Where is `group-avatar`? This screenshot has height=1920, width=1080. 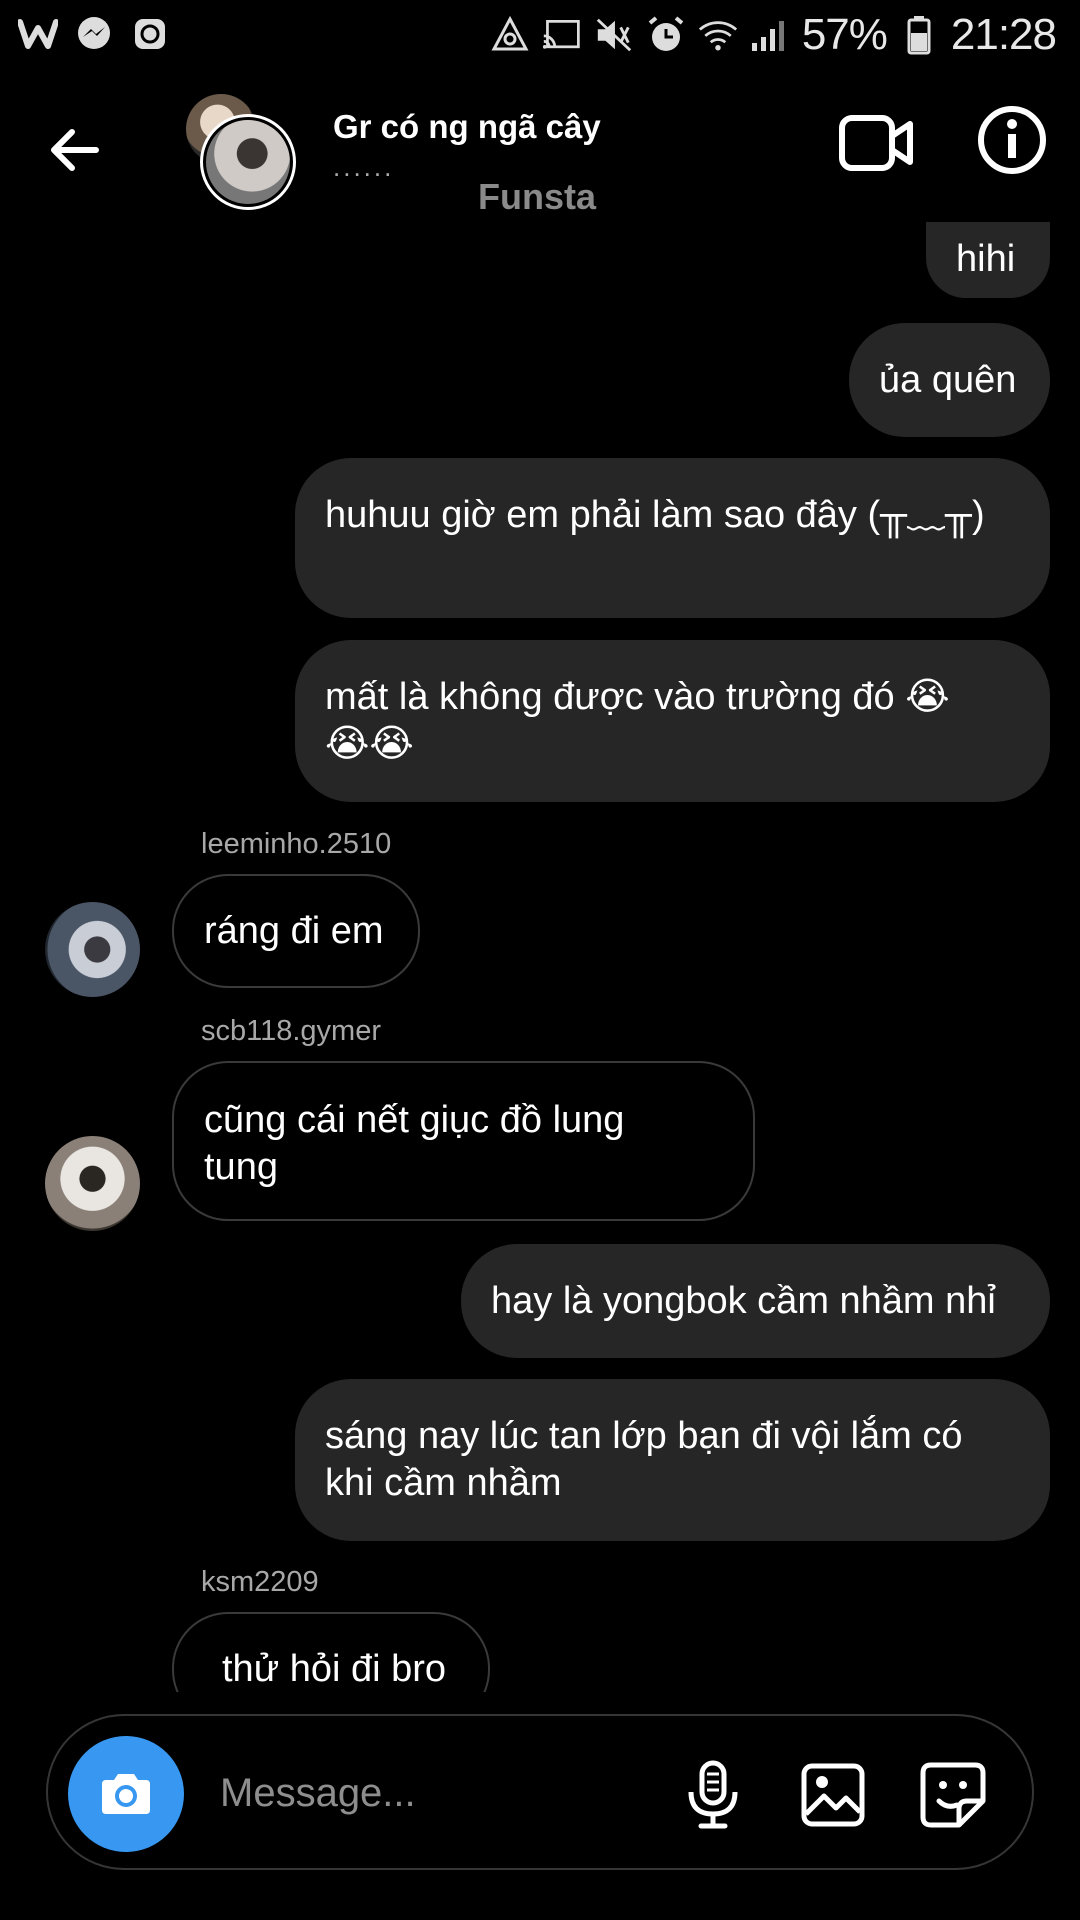
group-avatar is located at coordinates (241, 152).